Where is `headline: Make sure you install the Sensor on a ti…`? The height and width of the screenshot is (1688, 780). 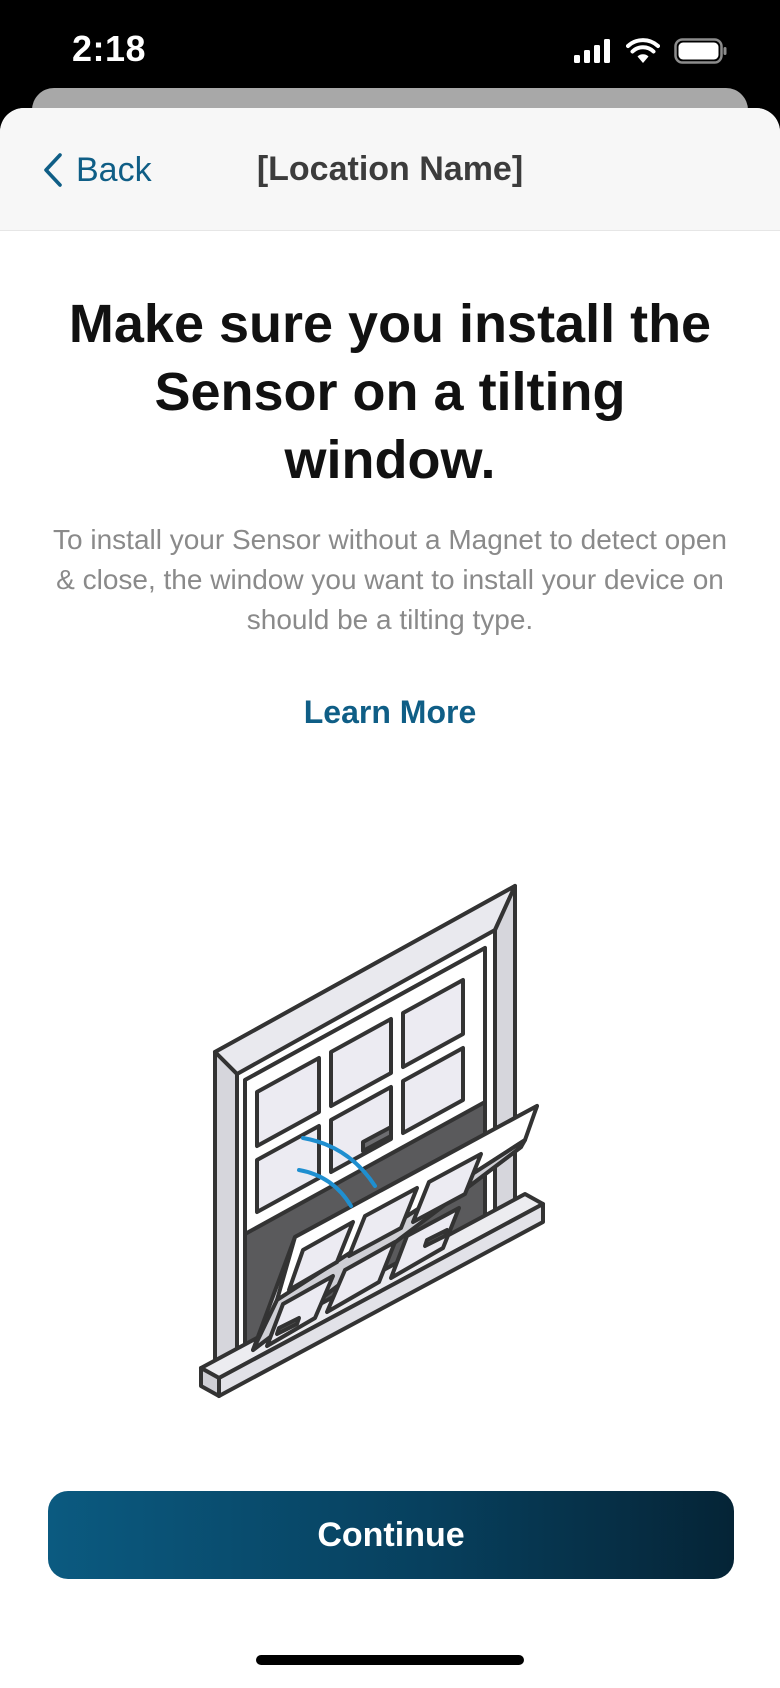
headline: Make sure you install the Sensor on a ti… is located at coordinates (390, 392).